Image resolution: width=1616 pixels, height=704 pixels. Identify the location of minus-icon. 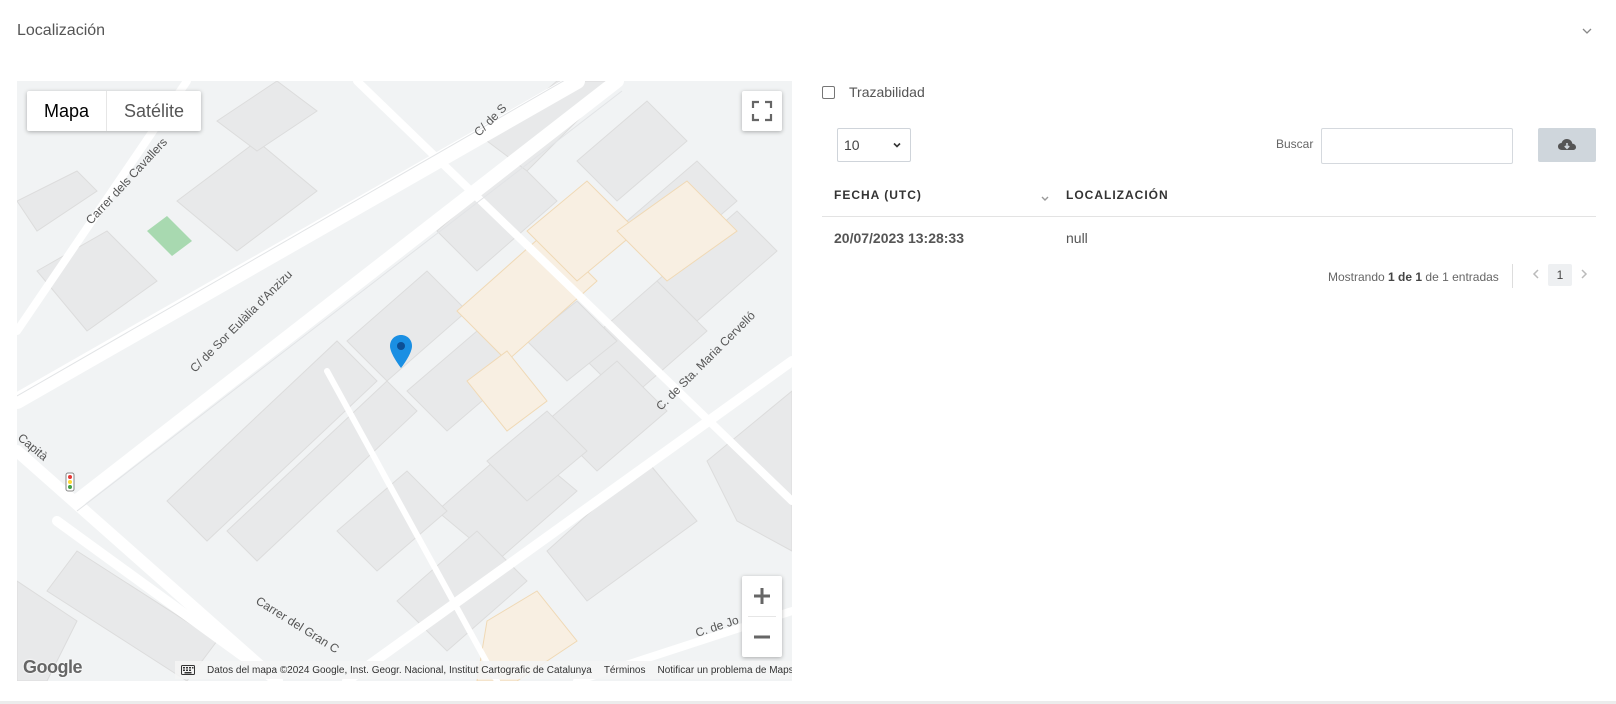
(762, 637).